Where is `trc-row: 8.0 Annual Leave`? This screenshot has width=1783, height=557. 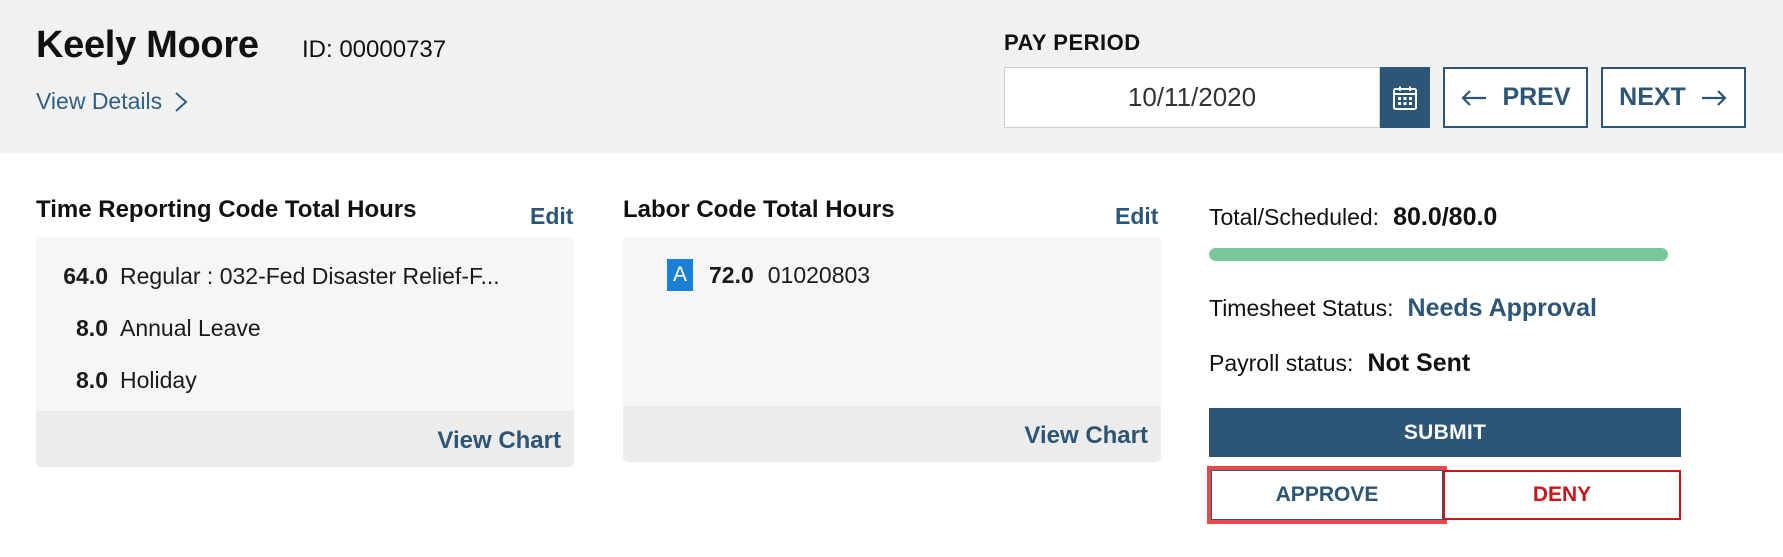
trc-row: 8.0 Annual Leave is located at coordinates (305, 328).